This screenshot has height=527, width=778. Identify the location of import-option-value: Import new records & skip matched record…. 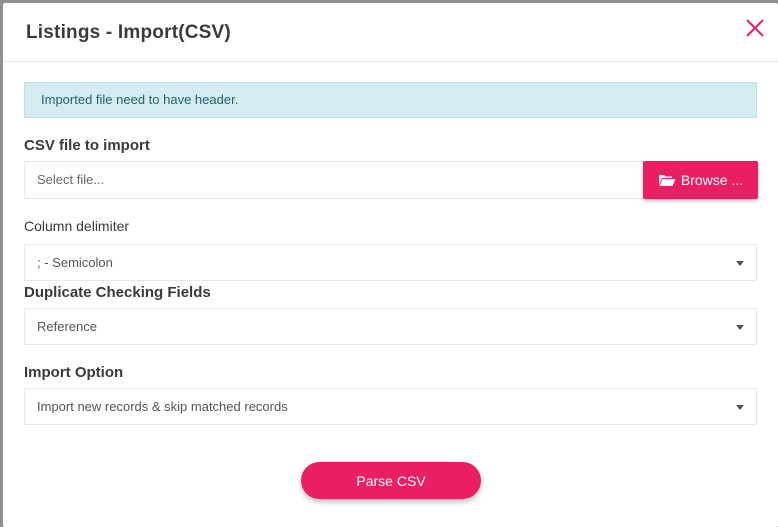
(162, 406).